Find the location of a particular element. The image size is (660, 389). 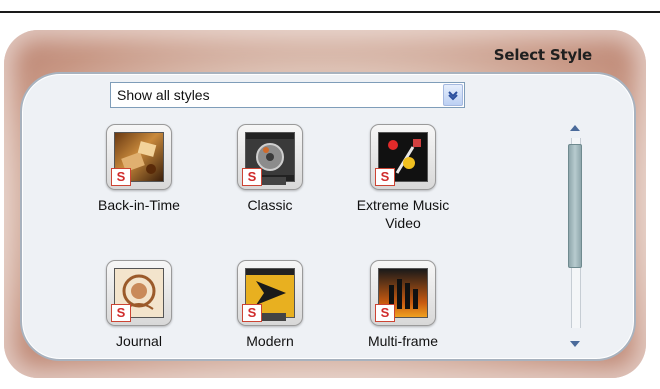

style-label: Journal is located at coordinates (139, 341).